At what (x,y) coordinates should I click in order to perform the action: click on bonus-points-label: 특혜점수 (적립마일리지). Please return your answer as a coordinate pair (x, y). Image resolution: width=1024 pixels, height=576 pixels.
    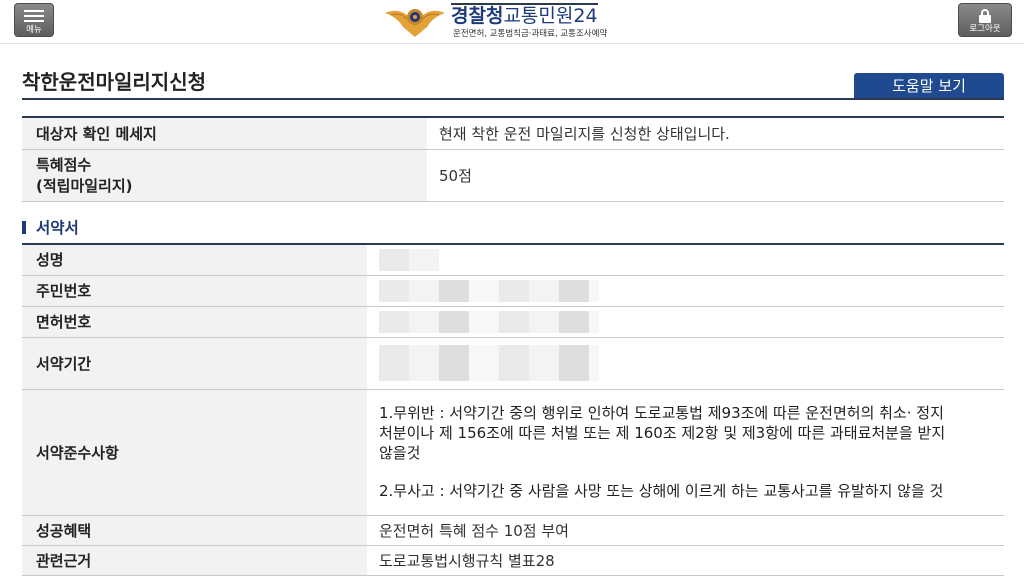
    Looking at the image, I should click on (224, 175).